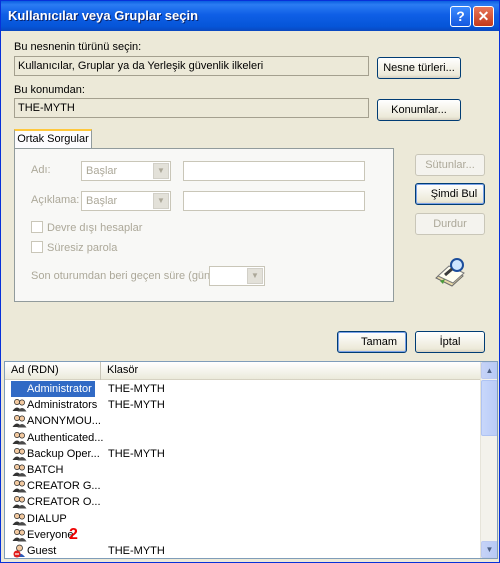  I want to click on object-type-label: Bu nesnenin türünü seçin:, so click(78, 47).